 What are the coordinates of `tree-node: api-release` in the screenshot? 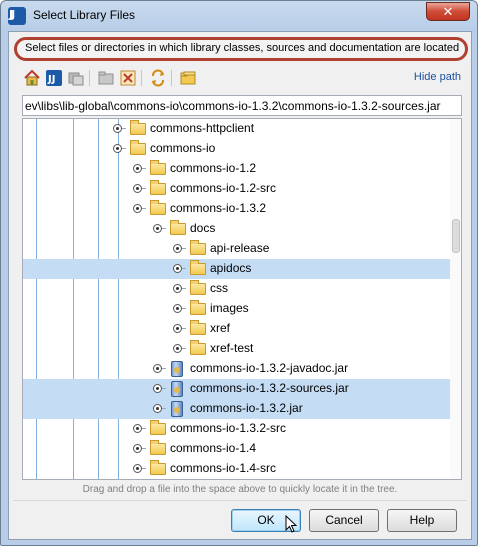 It's located at (236, 249).